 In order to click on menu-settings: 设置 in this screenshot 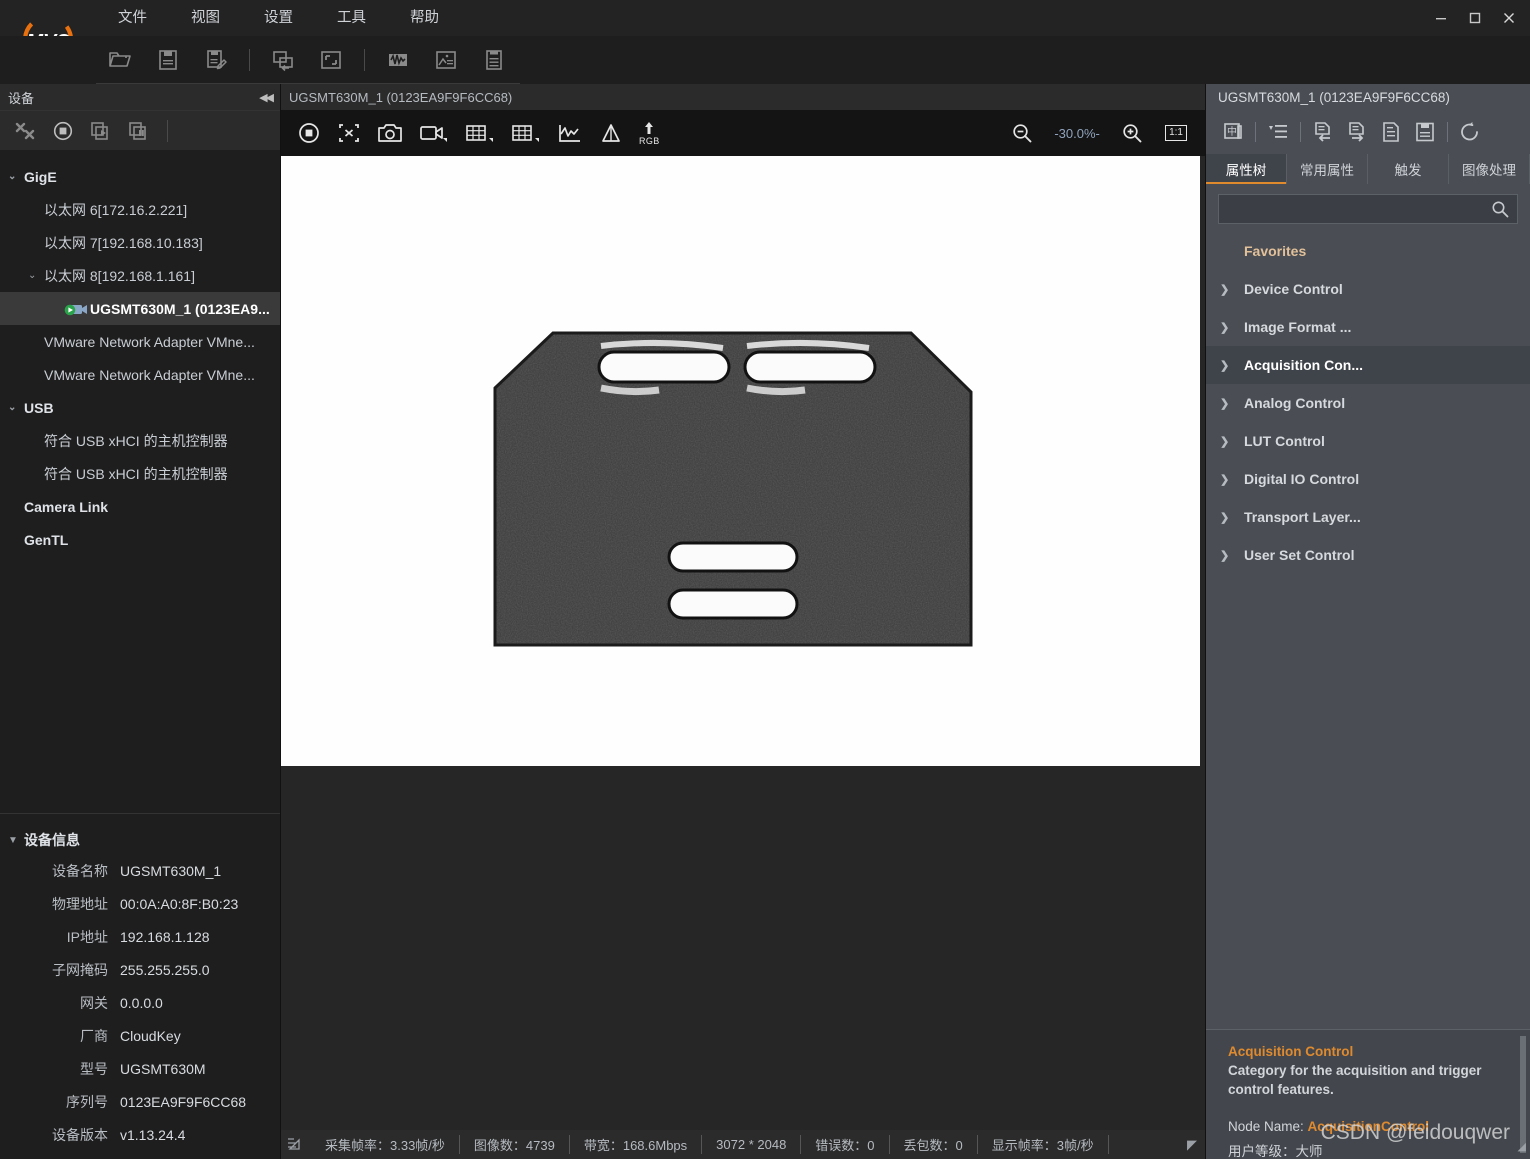, I will do `click(278, 18)`.